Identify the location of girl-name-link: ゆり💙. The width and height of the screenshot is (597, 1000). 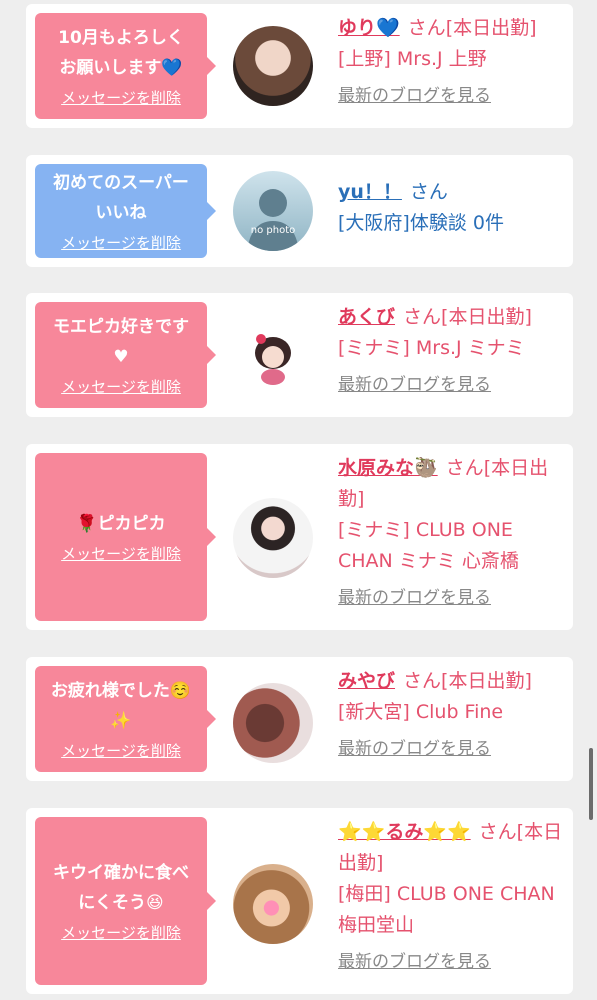
(369, 28).